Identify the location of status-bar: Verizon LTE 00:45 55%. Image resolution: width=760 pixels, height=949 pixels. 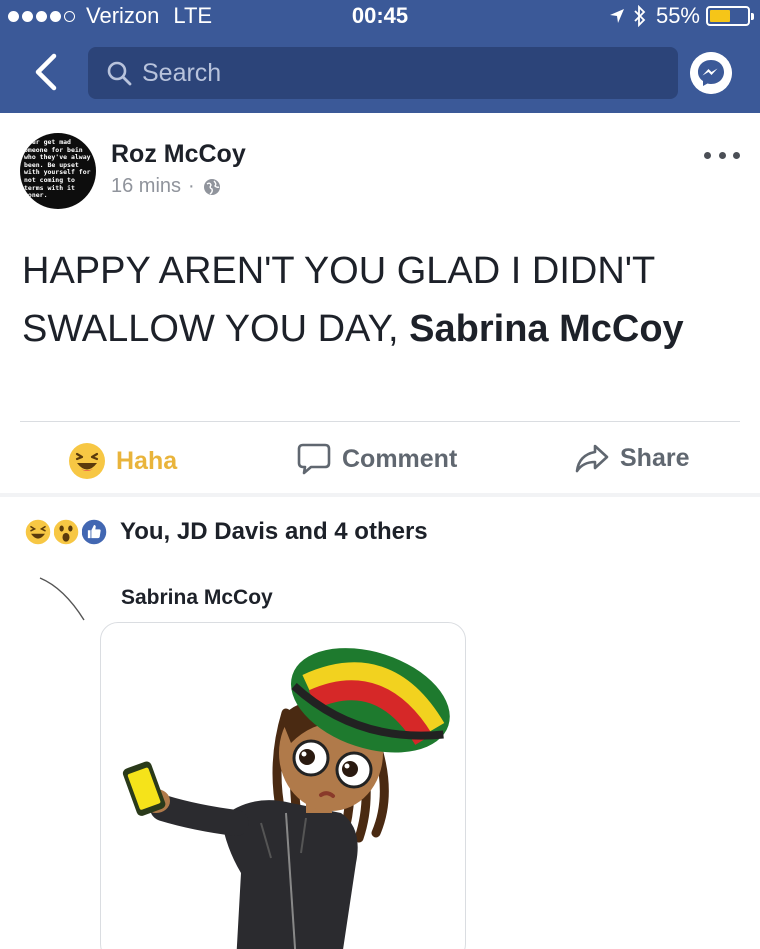
(380, 16).